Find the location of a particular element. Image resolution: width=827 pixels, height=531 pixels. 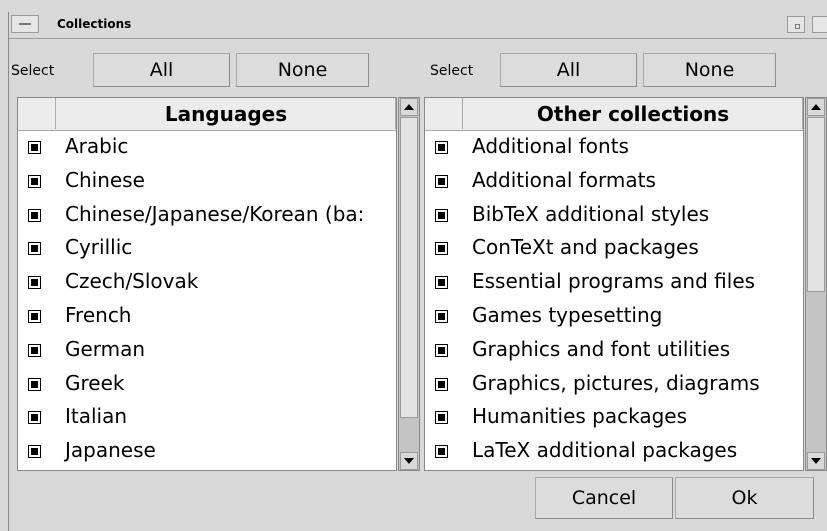

right-select-none-button: None is located at coordinates (709, 70).